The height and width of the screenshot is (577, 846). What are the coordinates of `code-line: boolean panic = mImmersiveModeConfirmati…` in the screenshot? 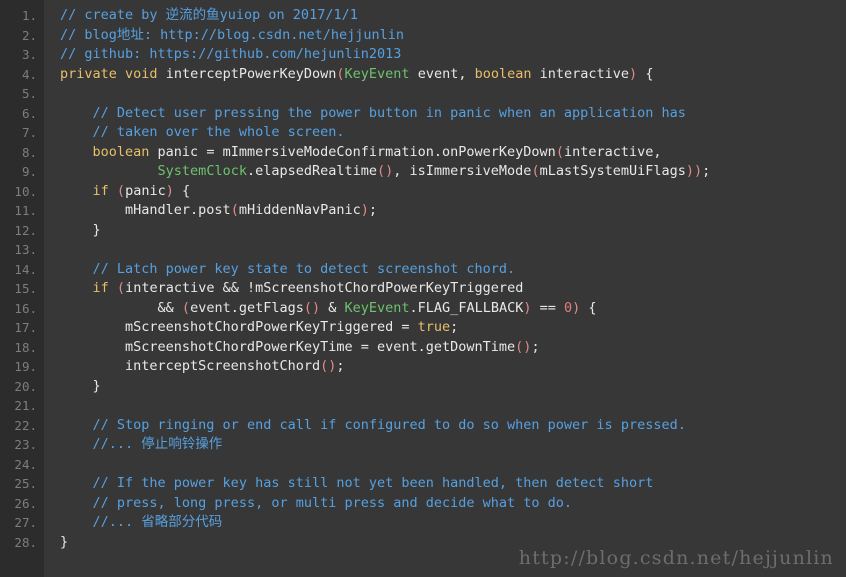 It's located at (453, 153).